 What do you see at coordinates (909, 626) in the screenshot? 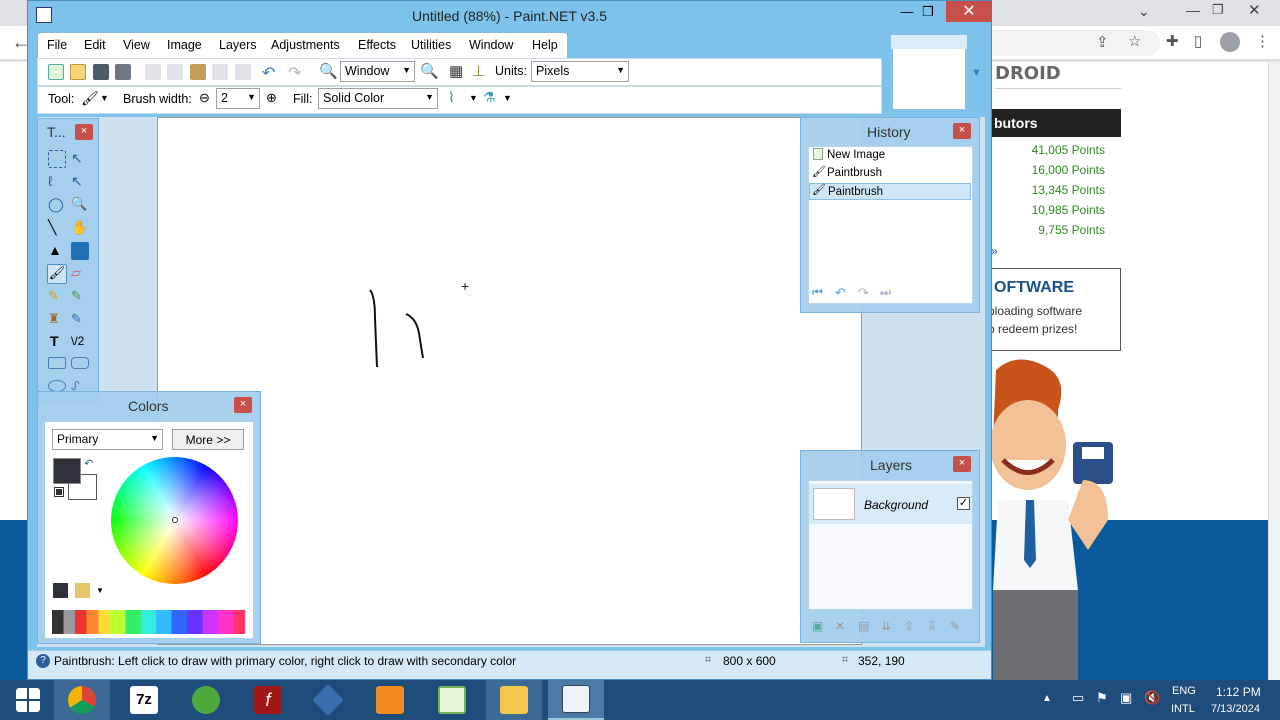
I see `move-layer-up-icon: ⇧` at bounding box center [909, 626].